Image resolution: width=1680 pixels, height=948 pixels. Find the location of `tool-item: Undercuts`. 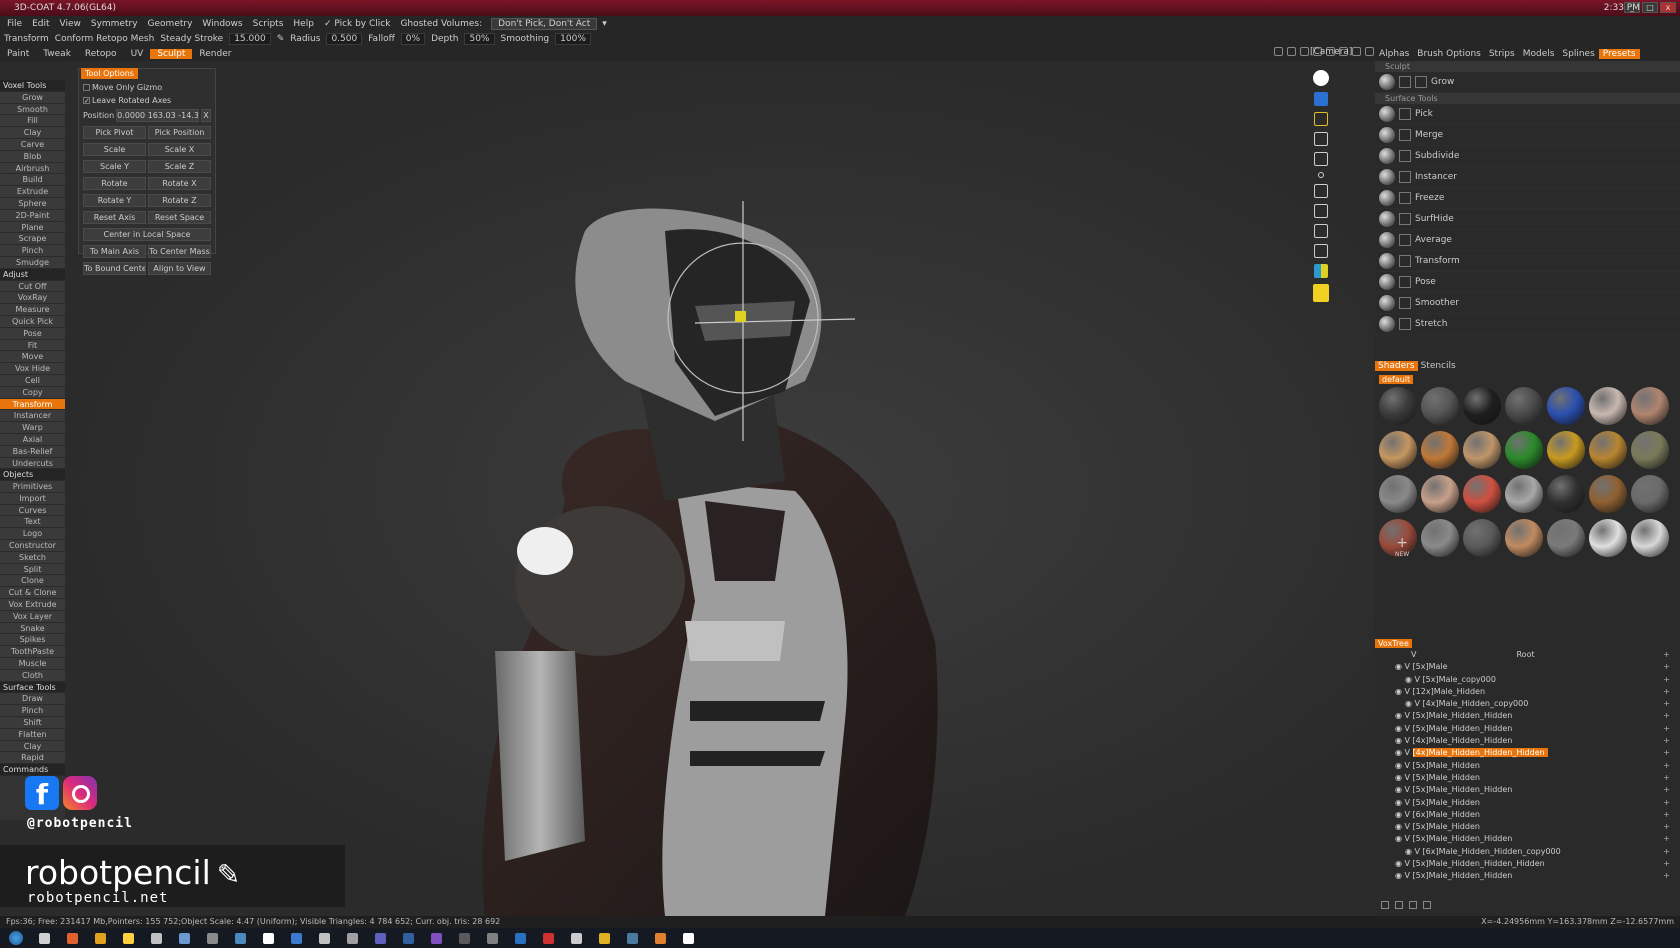

tool-item: Undercuts is located at coordinates (32, 463).